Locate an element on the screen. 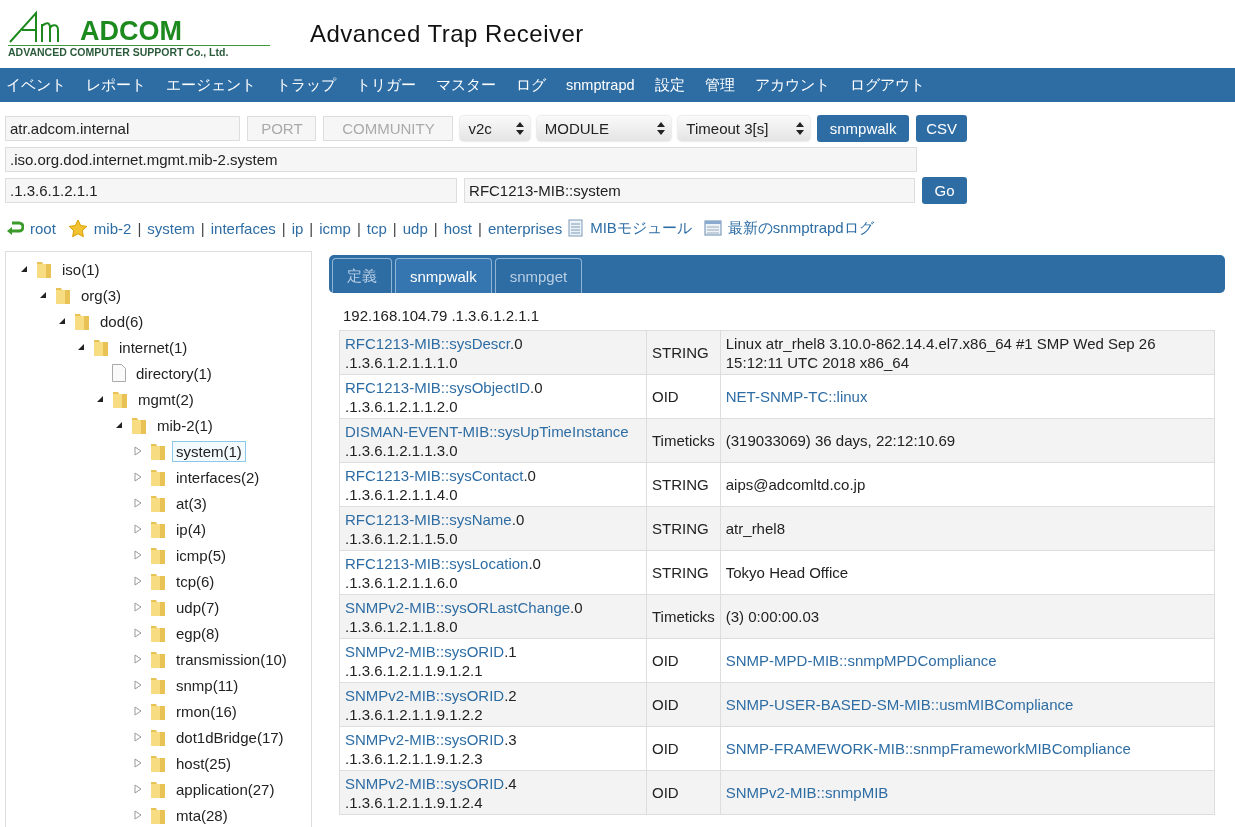  value-link: SNMP-MPD-MIB::snmpMPDCompliance is located at coordinates (861, 660).